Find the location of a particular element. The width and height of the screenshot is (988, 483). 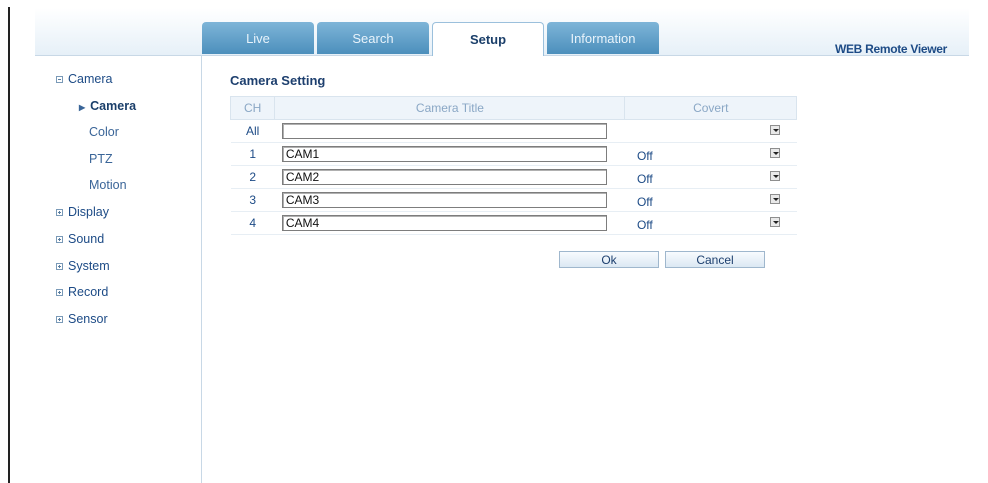

channel-label: 2 is located at coordinates (252, 177).